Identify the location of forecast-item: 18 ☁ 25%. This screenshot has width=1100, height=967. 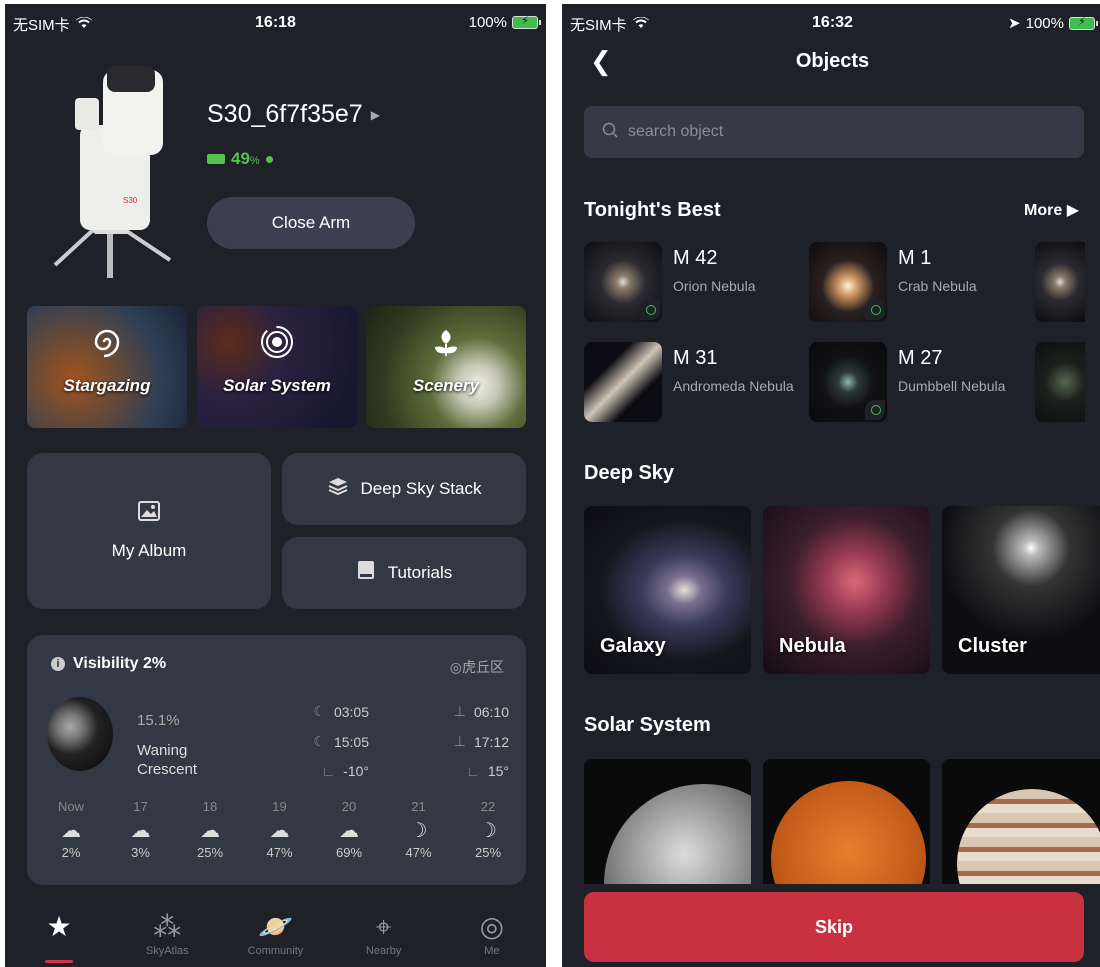
(210, 829).